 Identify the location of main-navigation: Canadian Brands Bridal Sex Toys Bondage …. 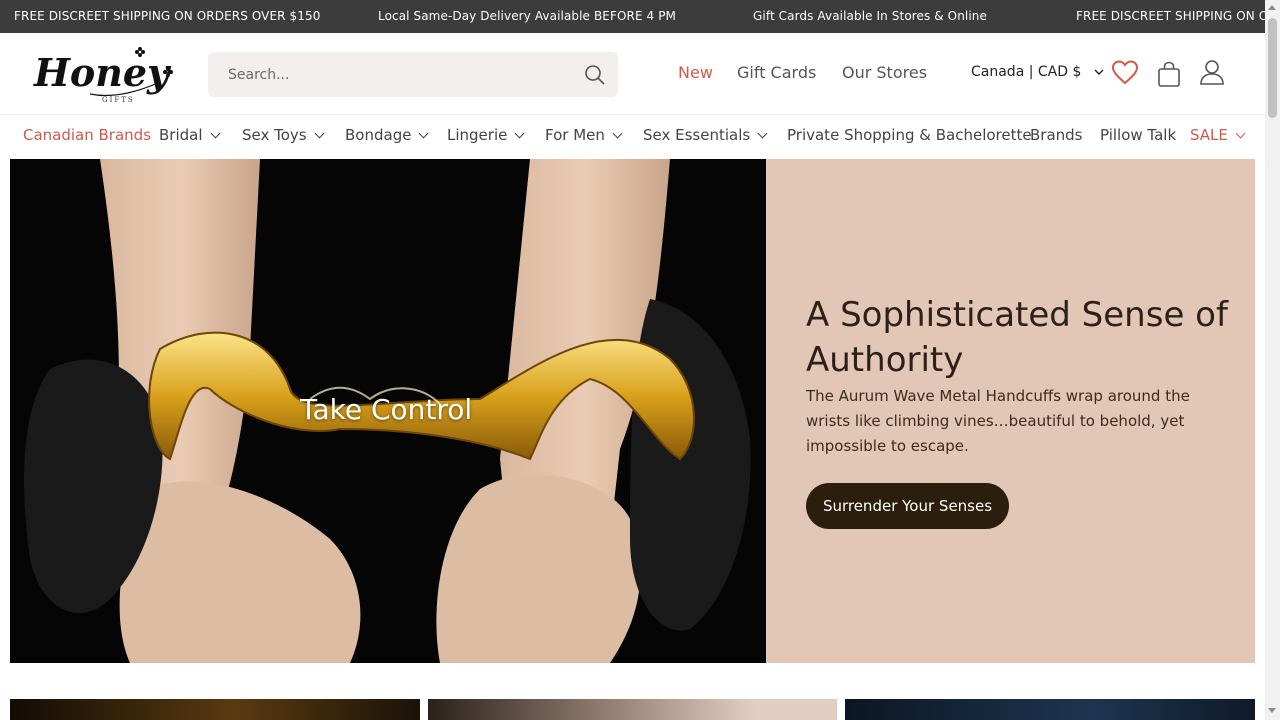
(632, 137).